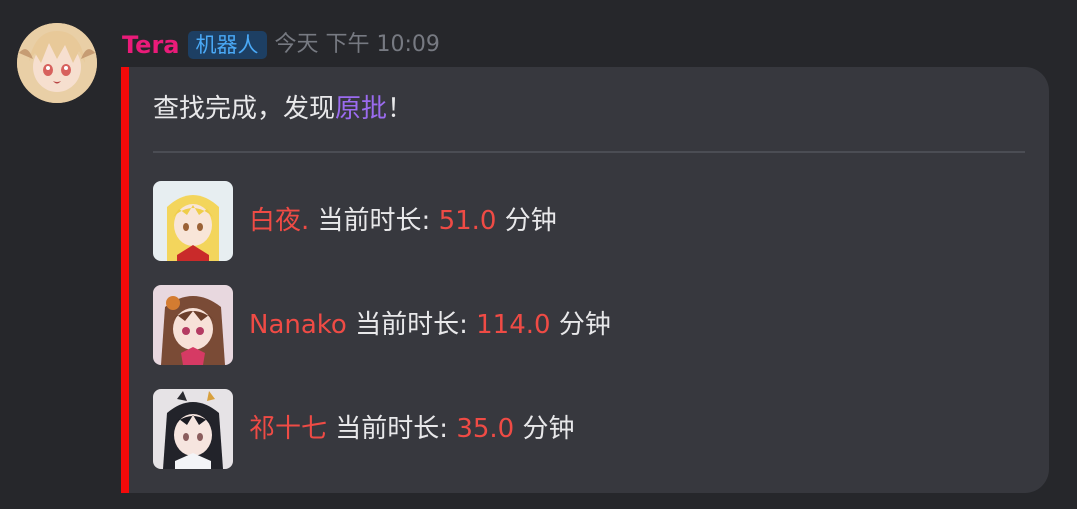  What do you see at coordinates (298, 325) in the screenshot?
I see `result-name: Nanako` at bounding box center [298, 325].